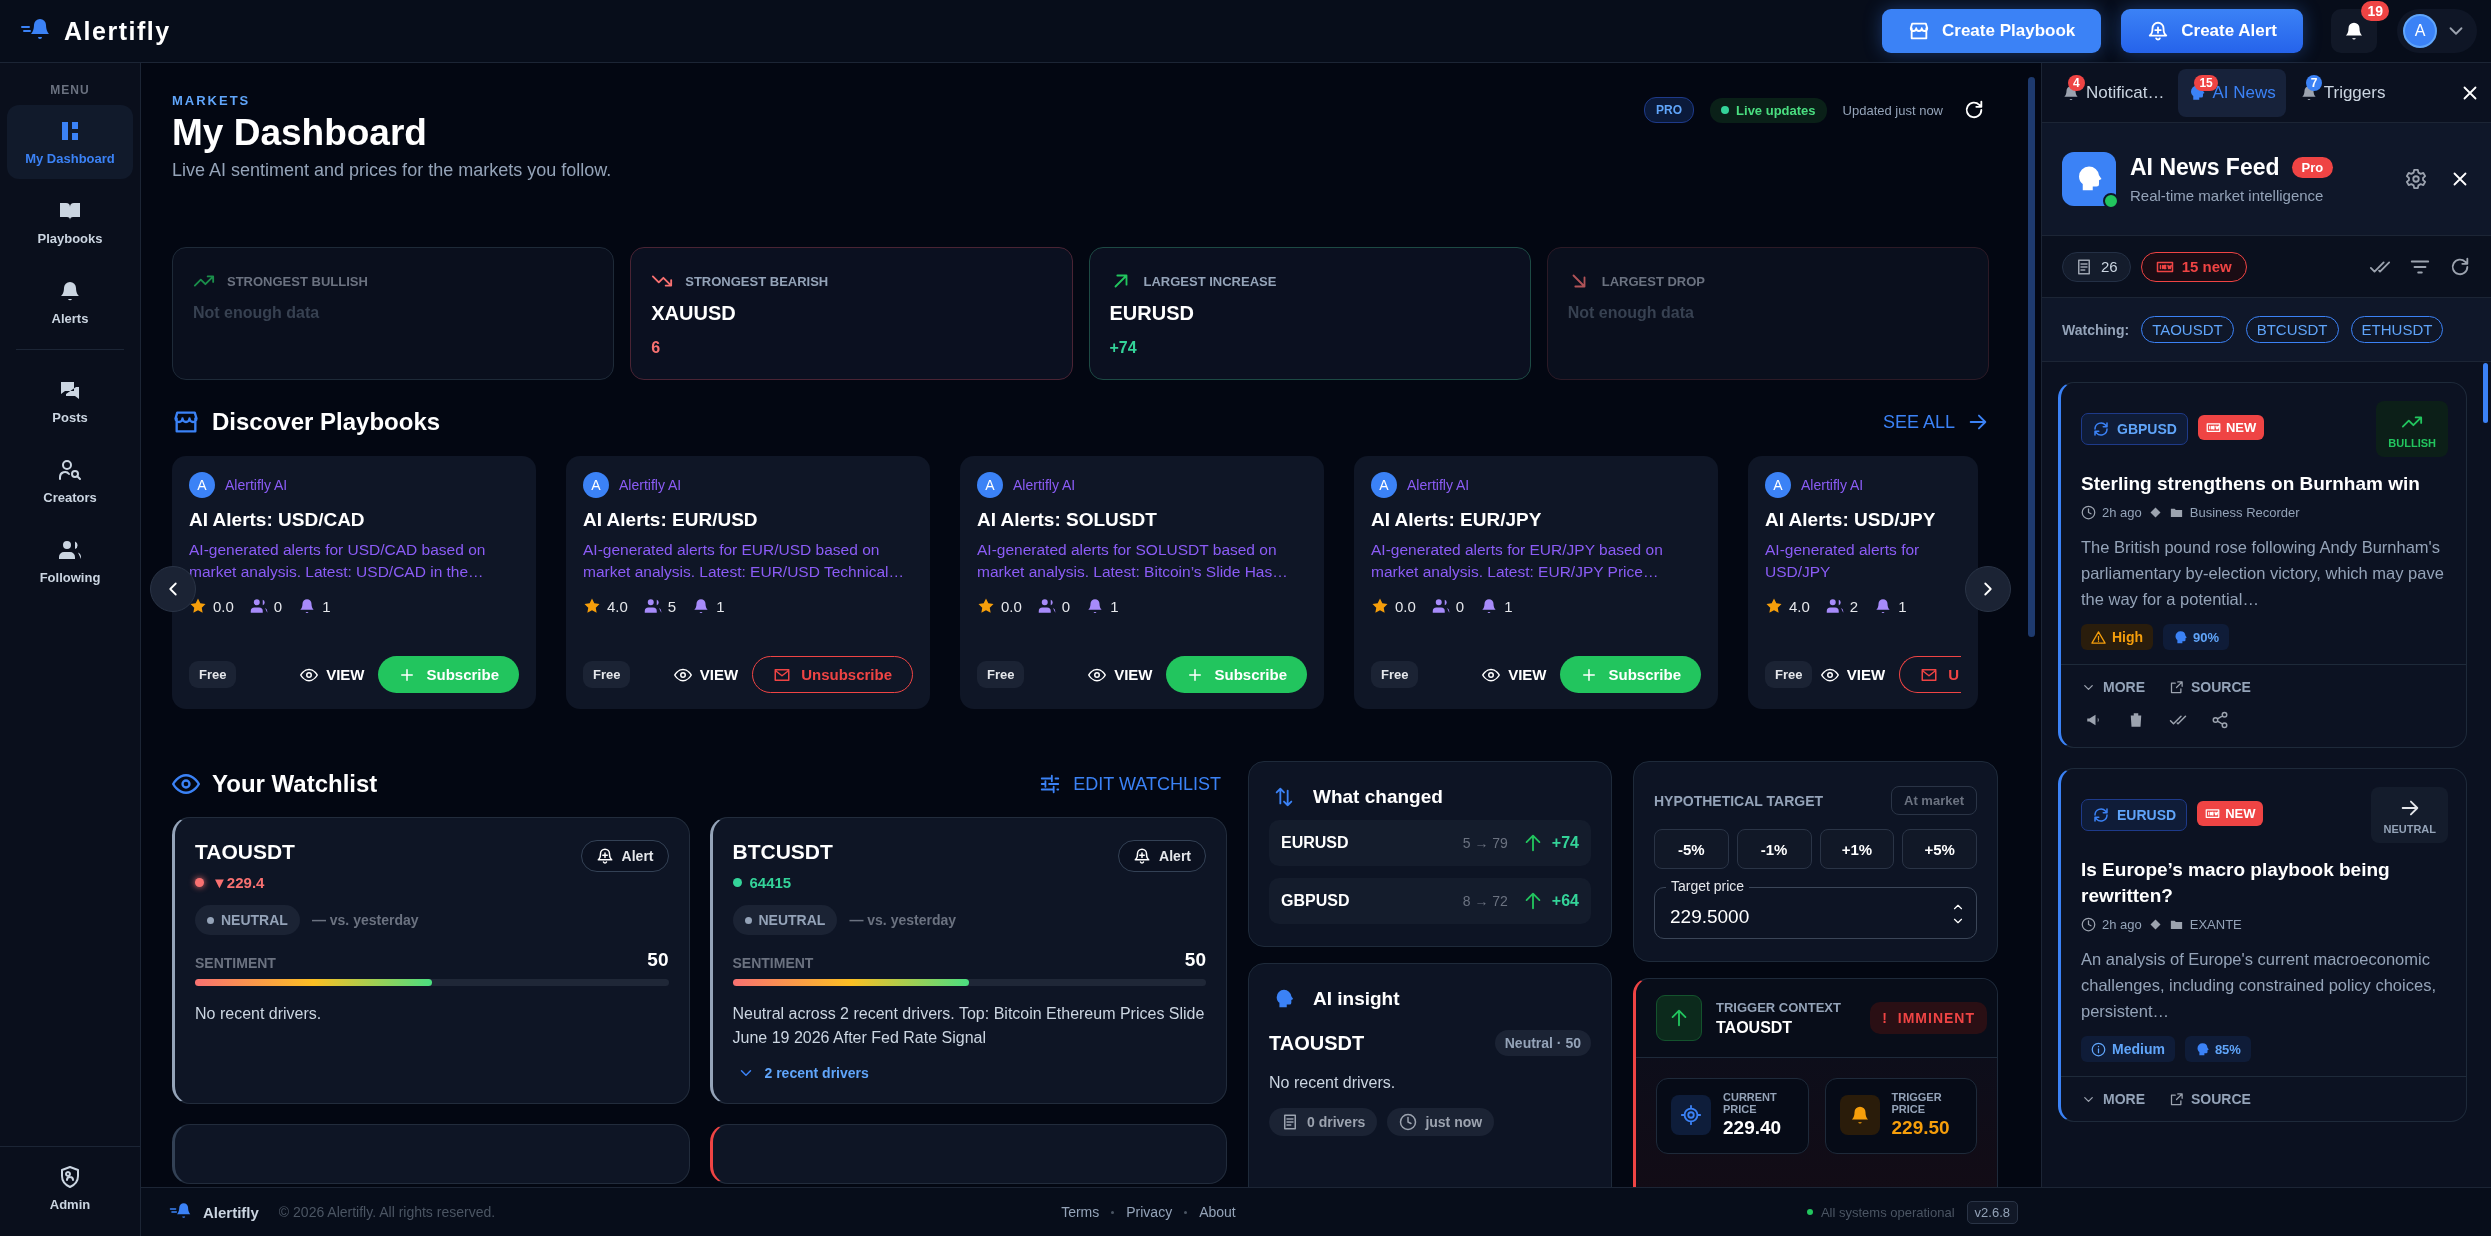 This screenshot has height=1236, width=2491. Describe the element at coordinates (782, 852) in the screenshot. I see `symbol-name: BTCUSDT` at that location.